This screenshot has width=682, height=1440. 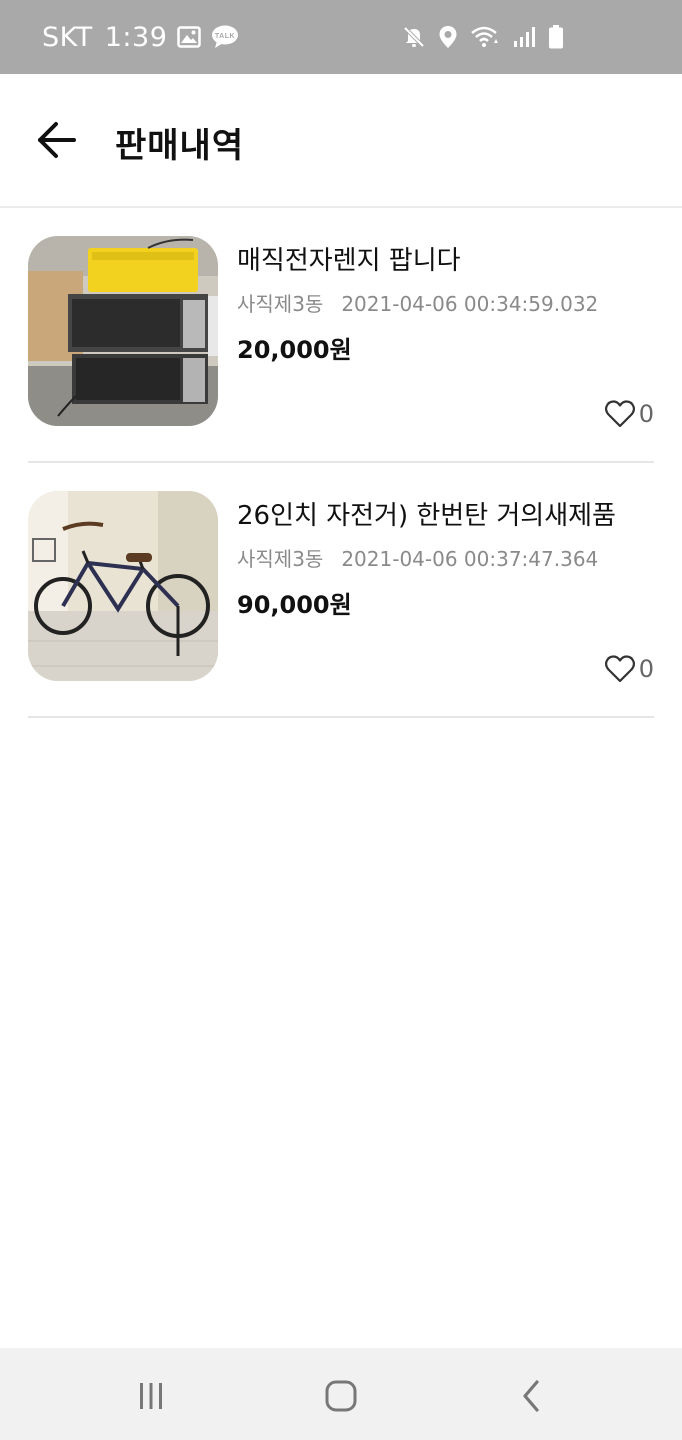 What do you see at coordinates (341, 141) in the screenshot?
I see `app-bar: 판매내역` at bounding box center [341, 141].